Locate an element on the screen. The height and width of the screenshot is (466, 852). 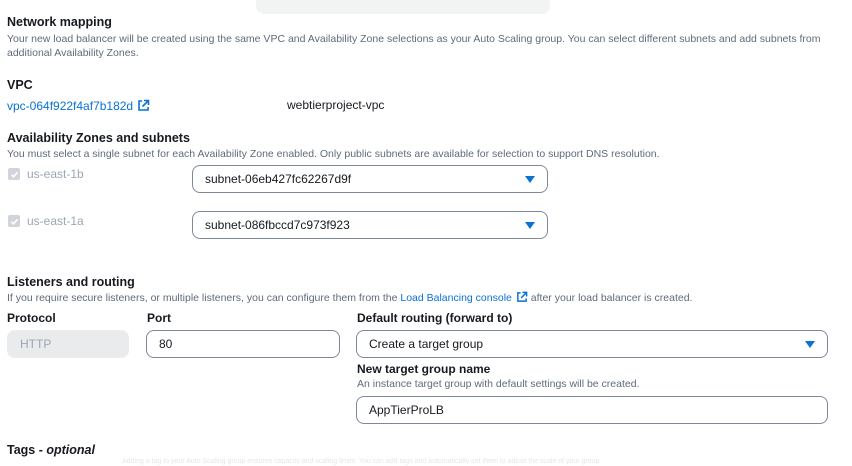
subnet-value: subnet-086fbccd7c973f923 is located at coordinates (277, 225).